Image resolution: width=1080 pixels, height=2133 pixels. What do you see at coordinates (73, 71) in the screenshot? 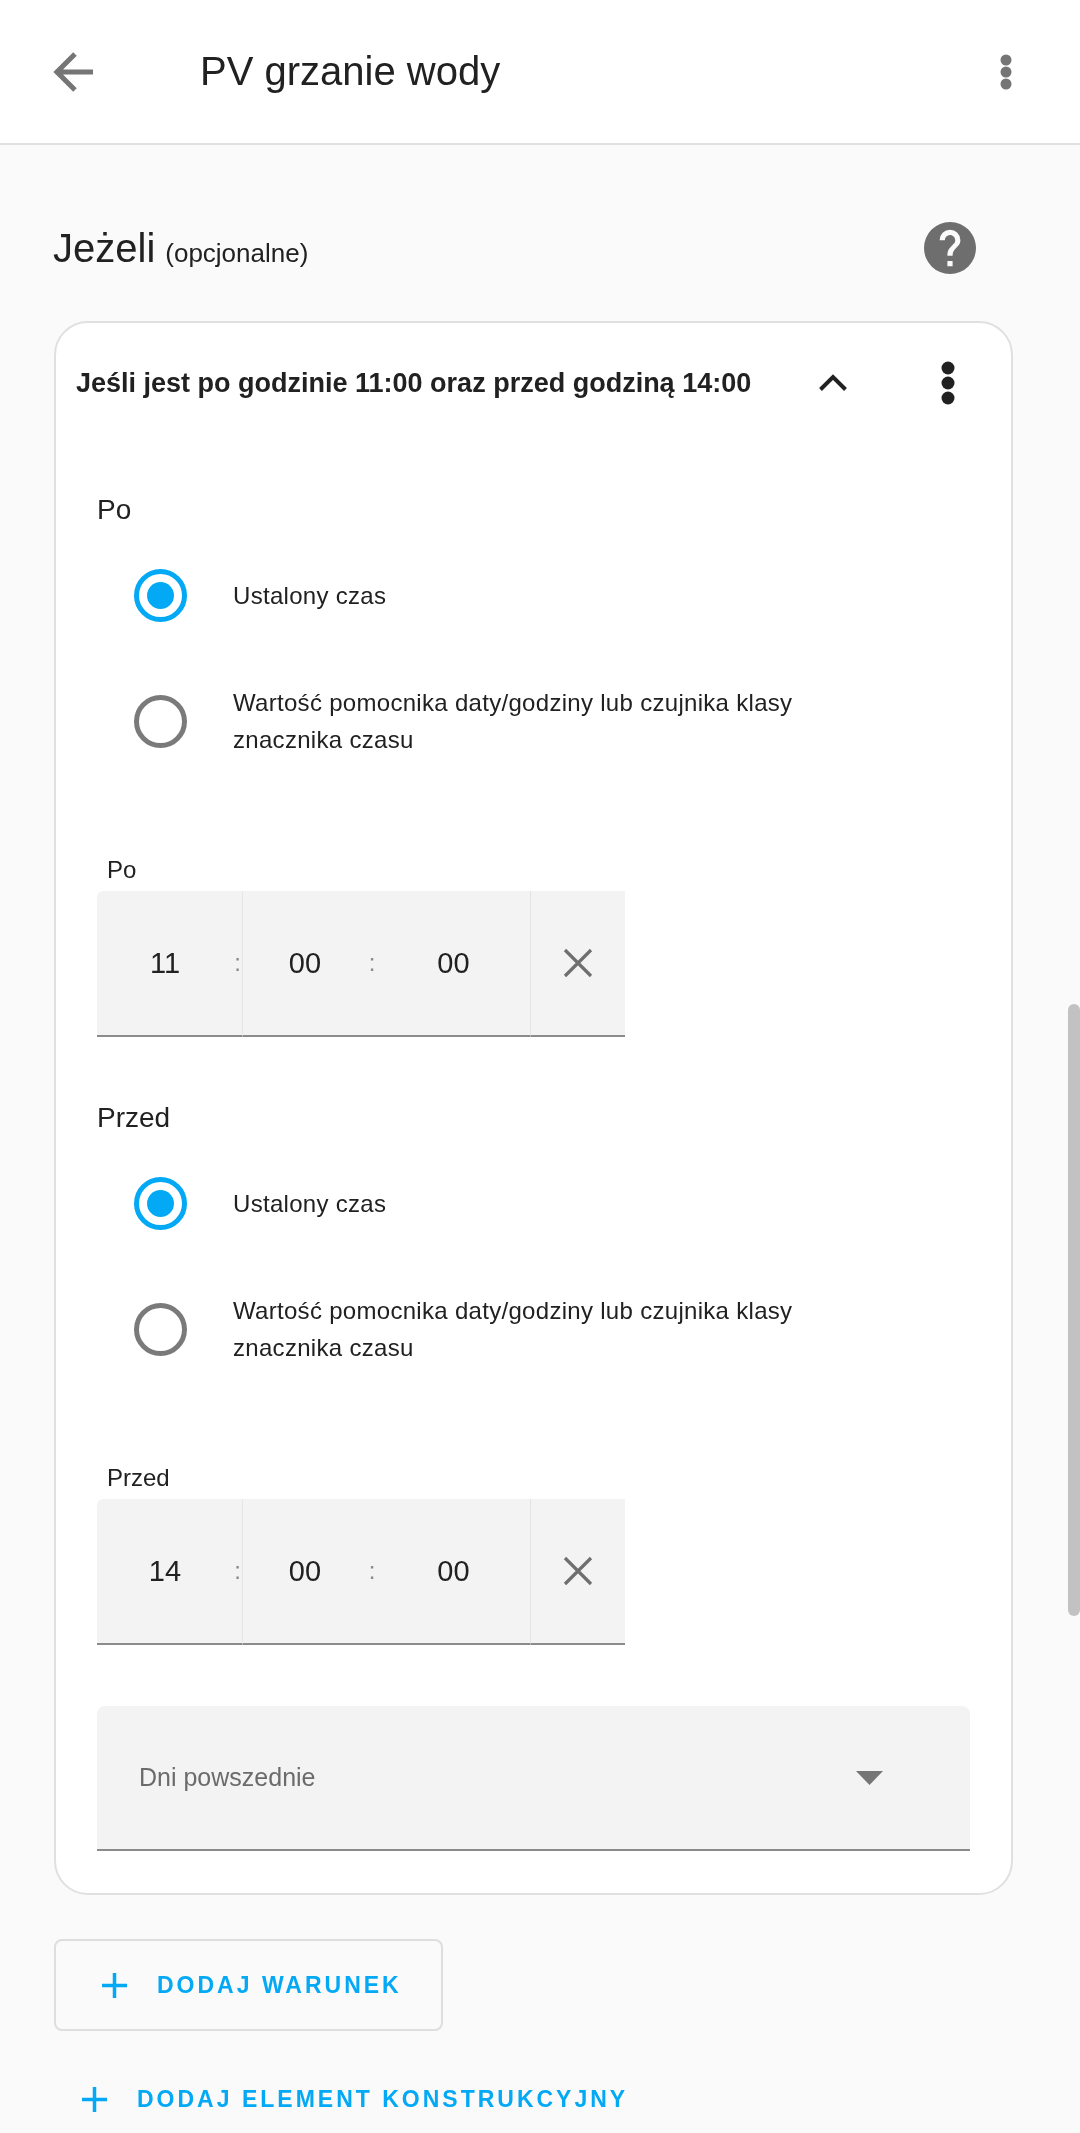
I see `back-arrow-icon` at bounding box center [73, 71].